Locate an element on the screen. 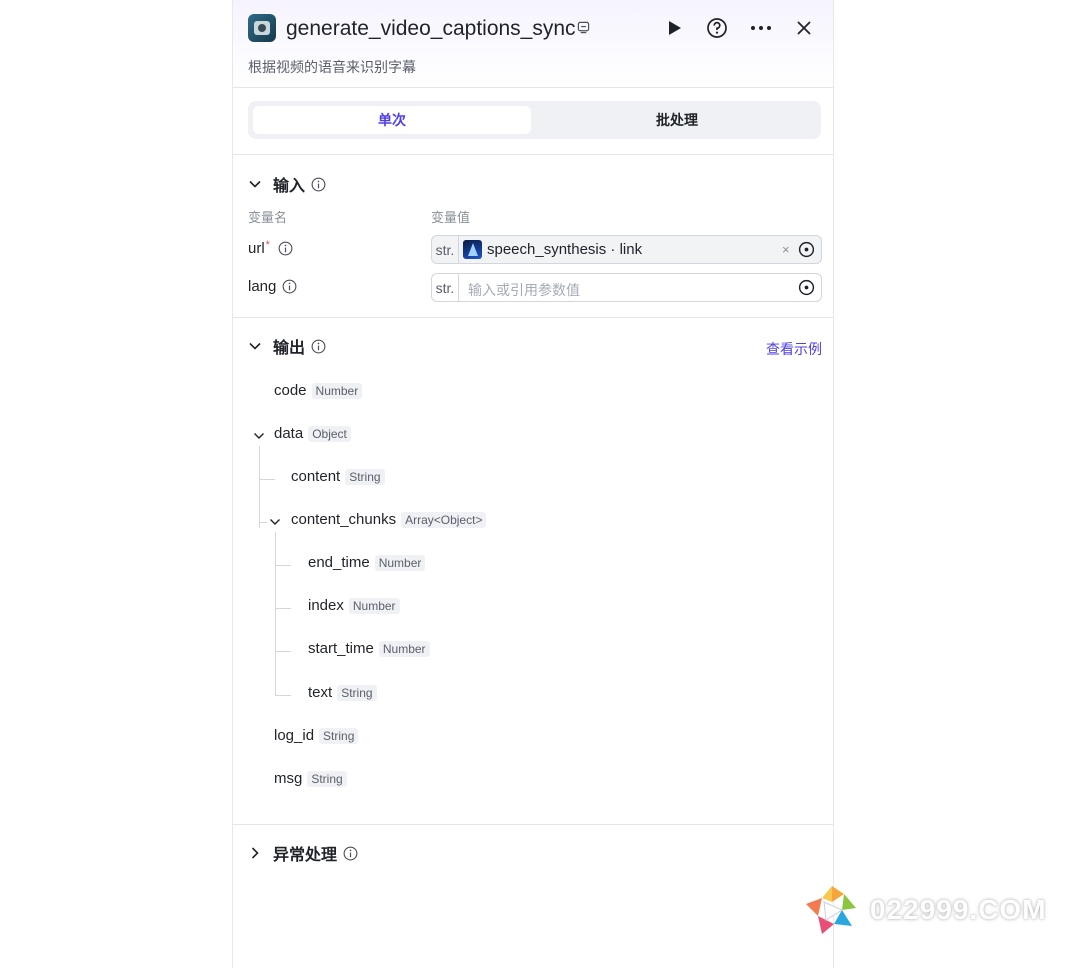 This screenshot has width=1080, height=968. field-name: log_id is located at coordinates (294, 735).